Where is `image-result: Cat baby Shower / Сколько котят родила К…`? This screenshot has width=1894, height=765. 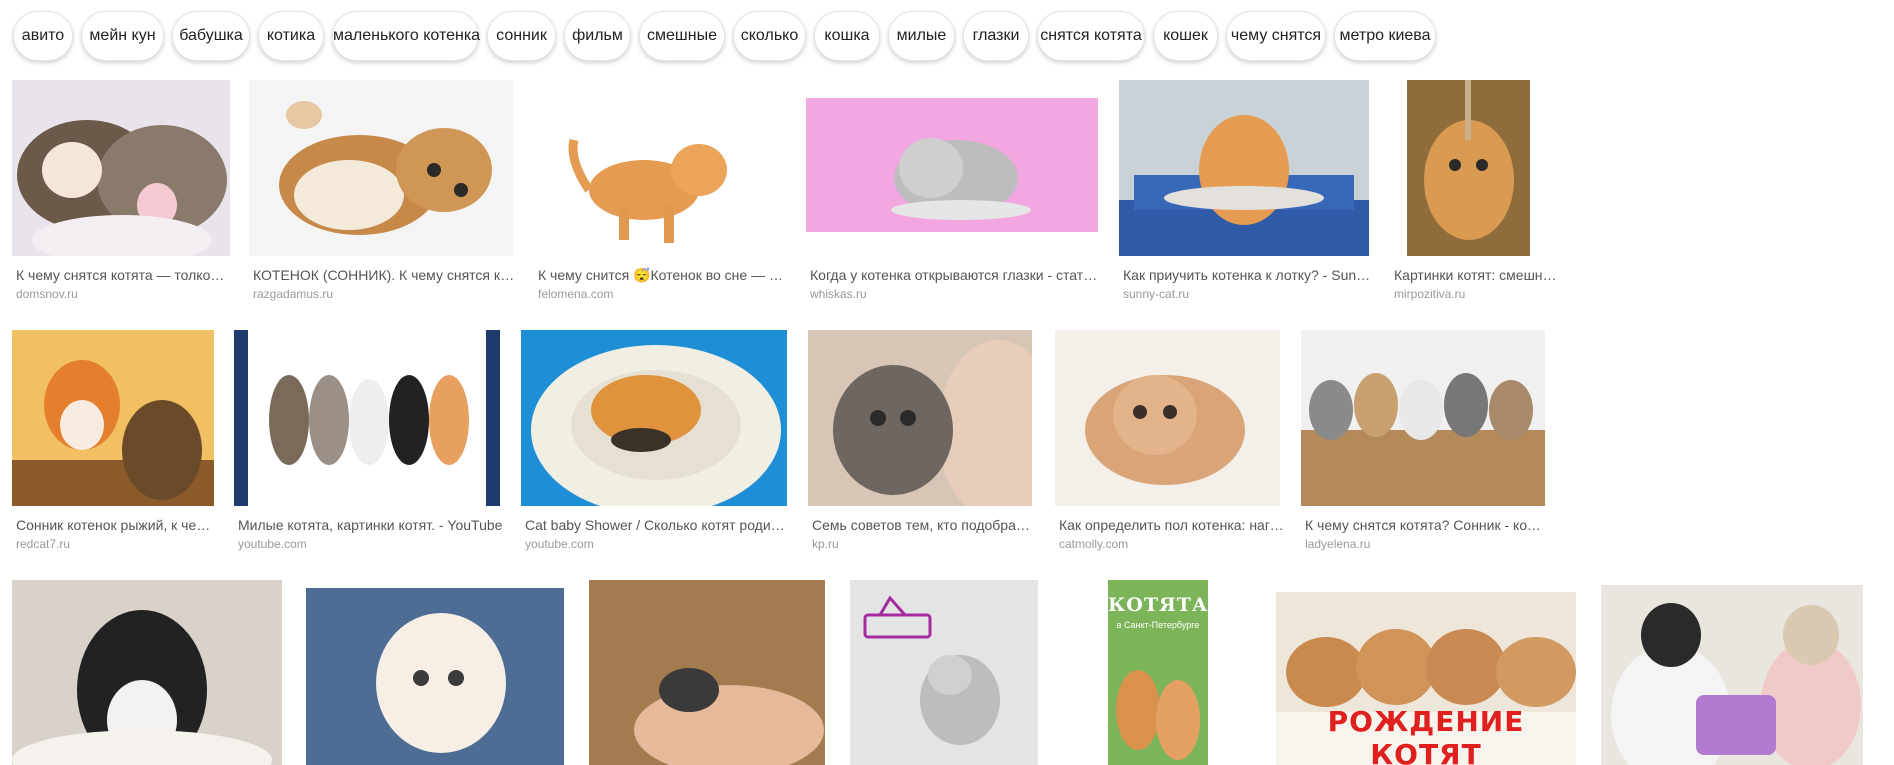
image-result: Cat baby Shower / Сколько котят родила К… is located at coordinates (657, 448).